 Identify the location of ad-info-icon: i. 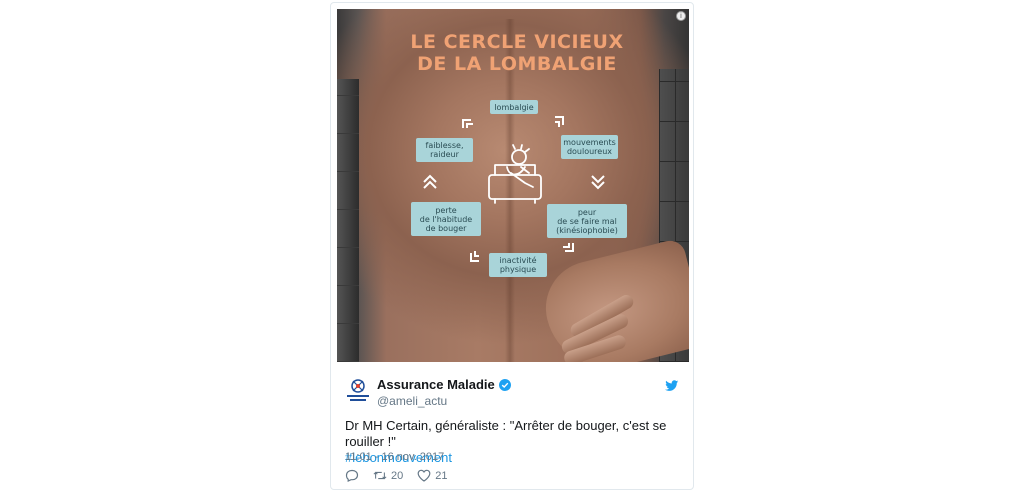
(681, 16).